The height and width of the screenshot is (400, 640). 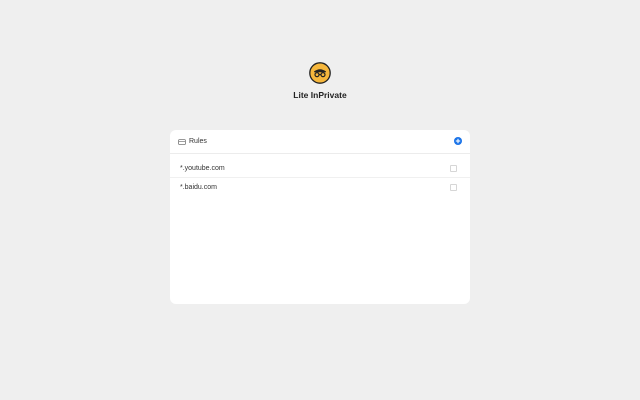 I want to click on rules-icon, so click(x=182, y=141).